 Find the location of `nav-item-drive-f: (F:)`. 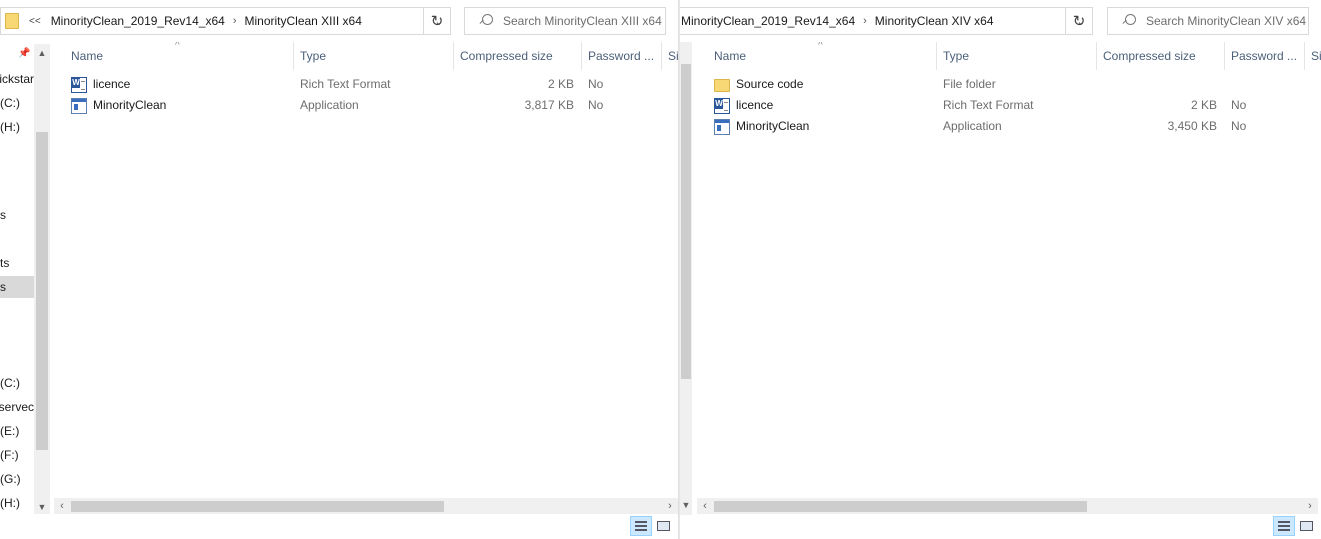

nav-item-drive-f: (F:) is located at coordinates (17, 455).